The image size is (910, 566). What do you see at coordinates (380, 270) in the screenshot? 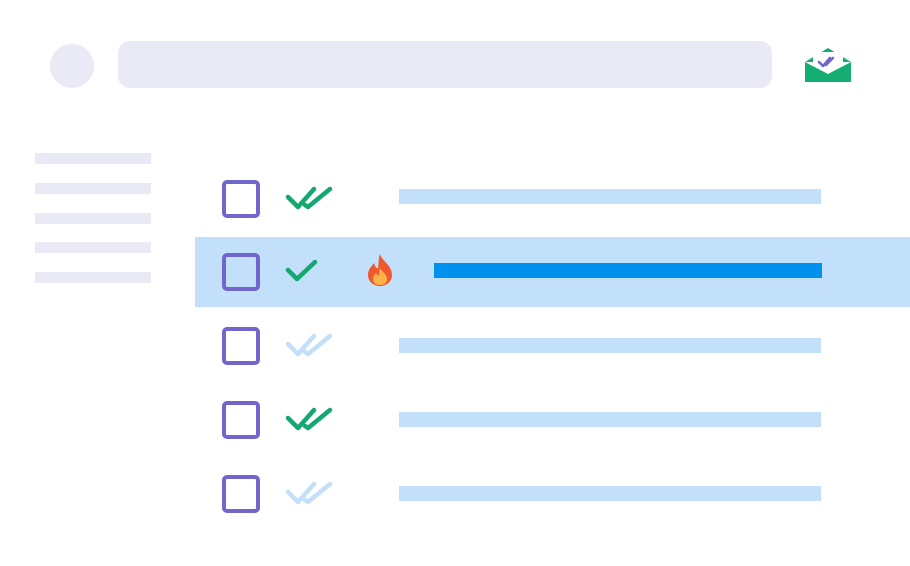
I see `flame-icon` at bounding box center [380, 270].